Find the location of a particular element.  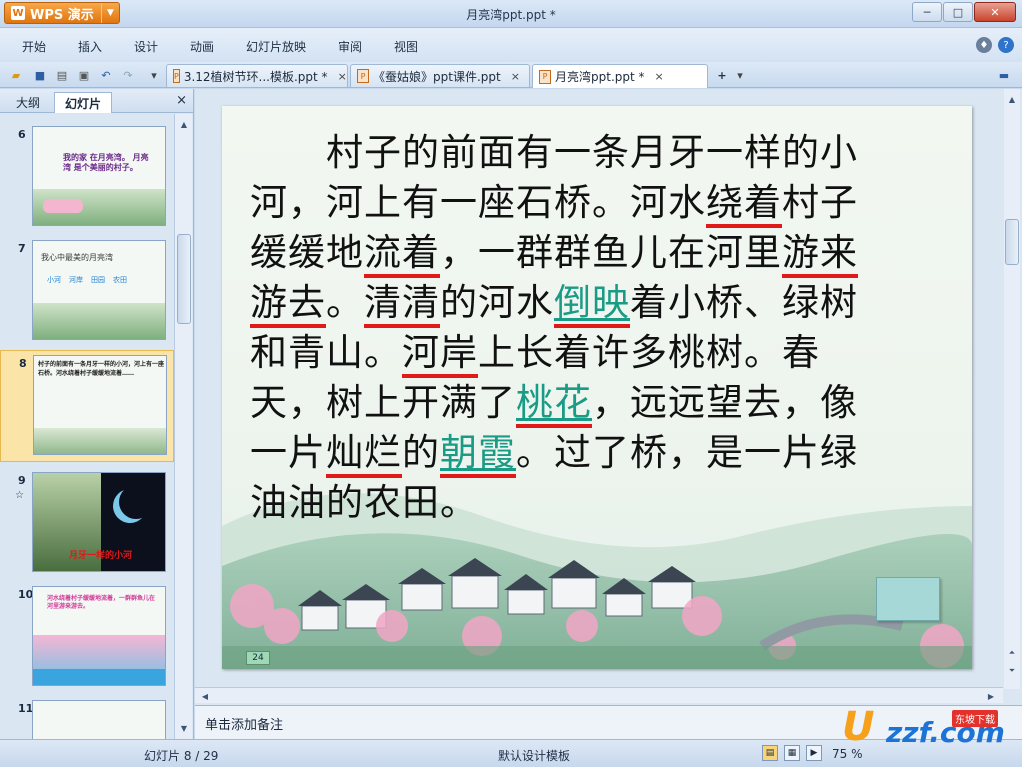

scroll-left-icon: ◀ is located at coordinates (205, 696).